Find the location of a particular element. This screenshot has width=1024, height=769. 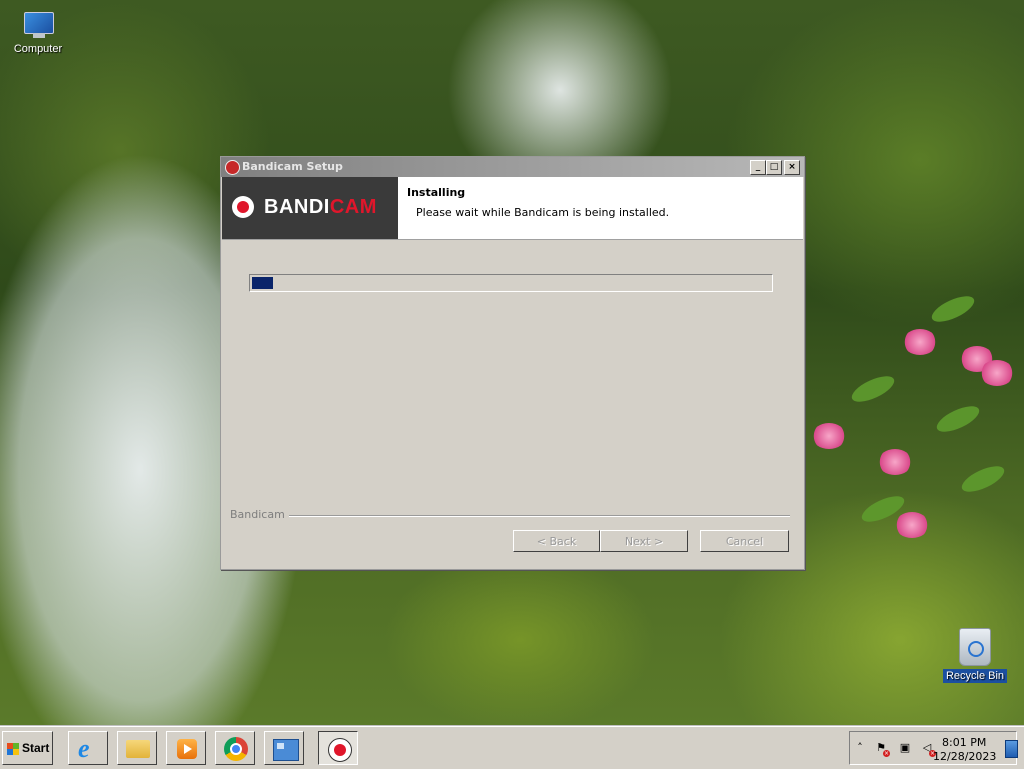

chrome-icon is located at coordinates (236, 749).